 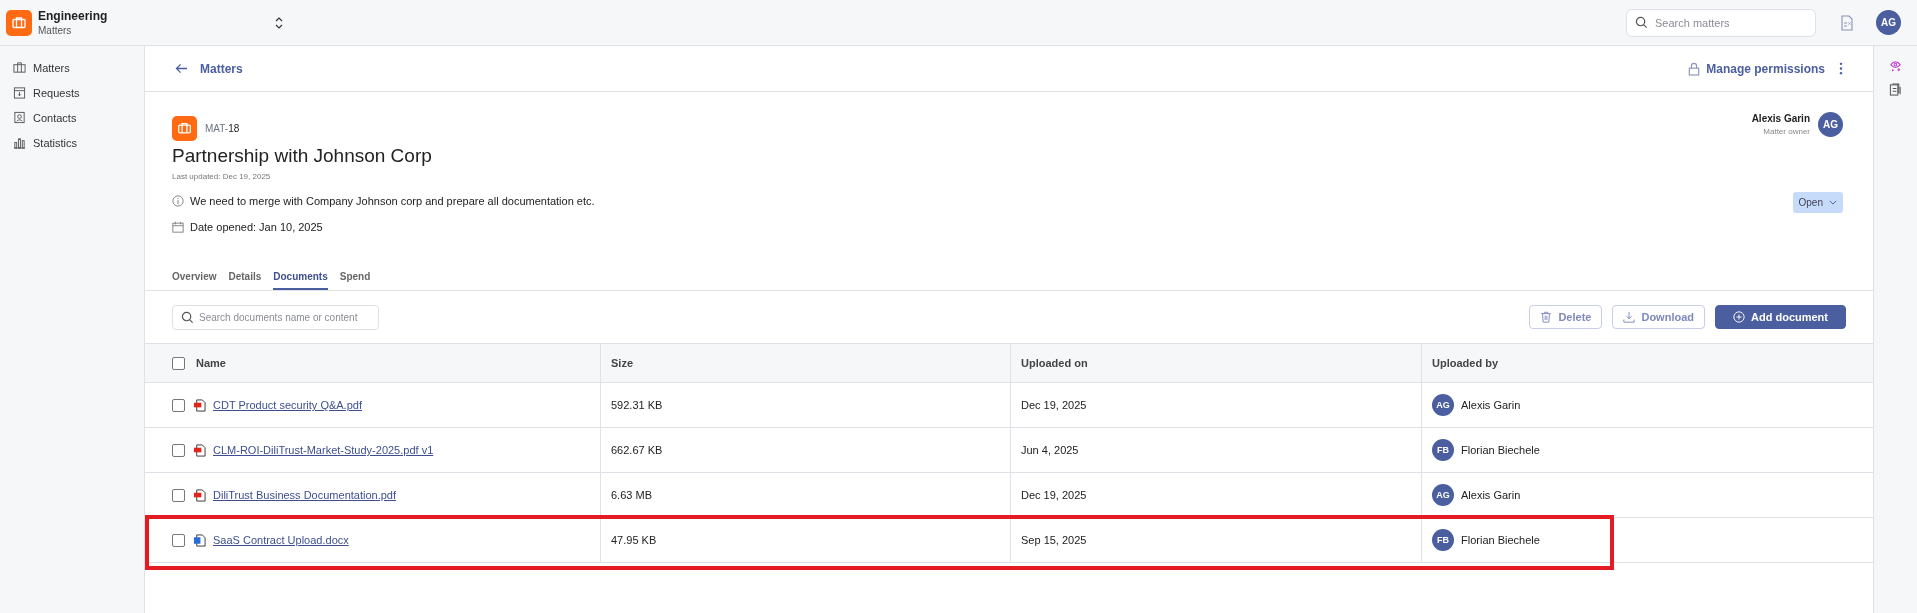 I want to click on document-link: CLM-ROI-DiliTrust-Market-Study-2025.pdf v1, so click(x=323, y=450).